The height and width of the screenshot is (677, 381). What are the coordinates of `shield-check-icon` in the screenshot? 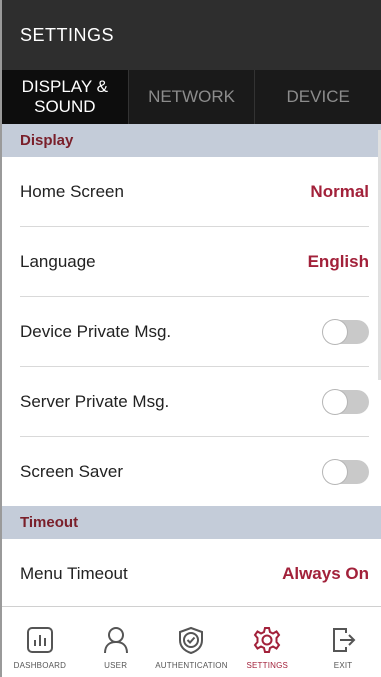 It's located at (191, 640).